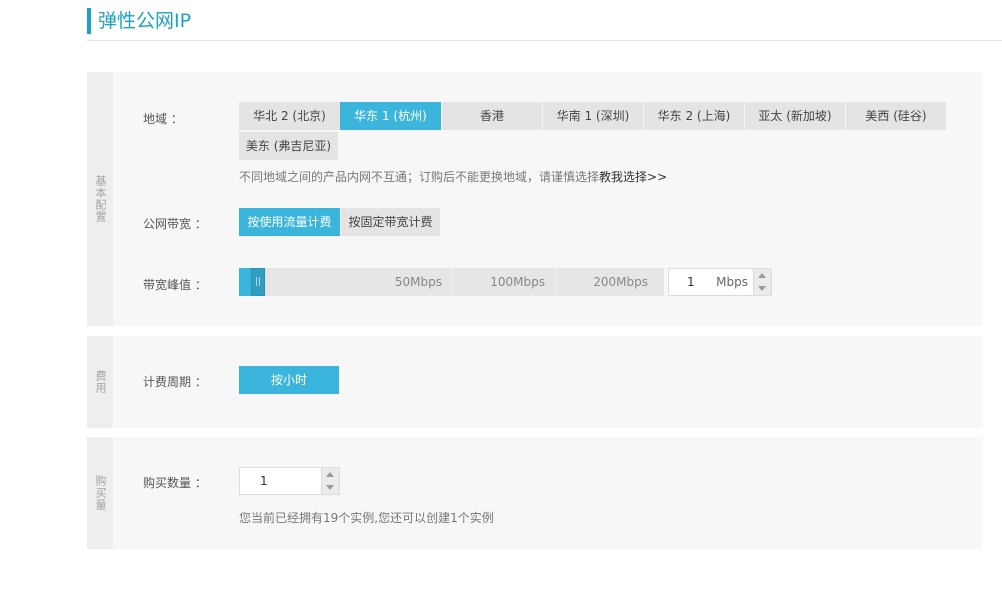 Image resolution: width=1002 pixels, height=601 pixels. I want to click on bandwidth-billing-label: 公网带宽 ：, so click(175, 224).